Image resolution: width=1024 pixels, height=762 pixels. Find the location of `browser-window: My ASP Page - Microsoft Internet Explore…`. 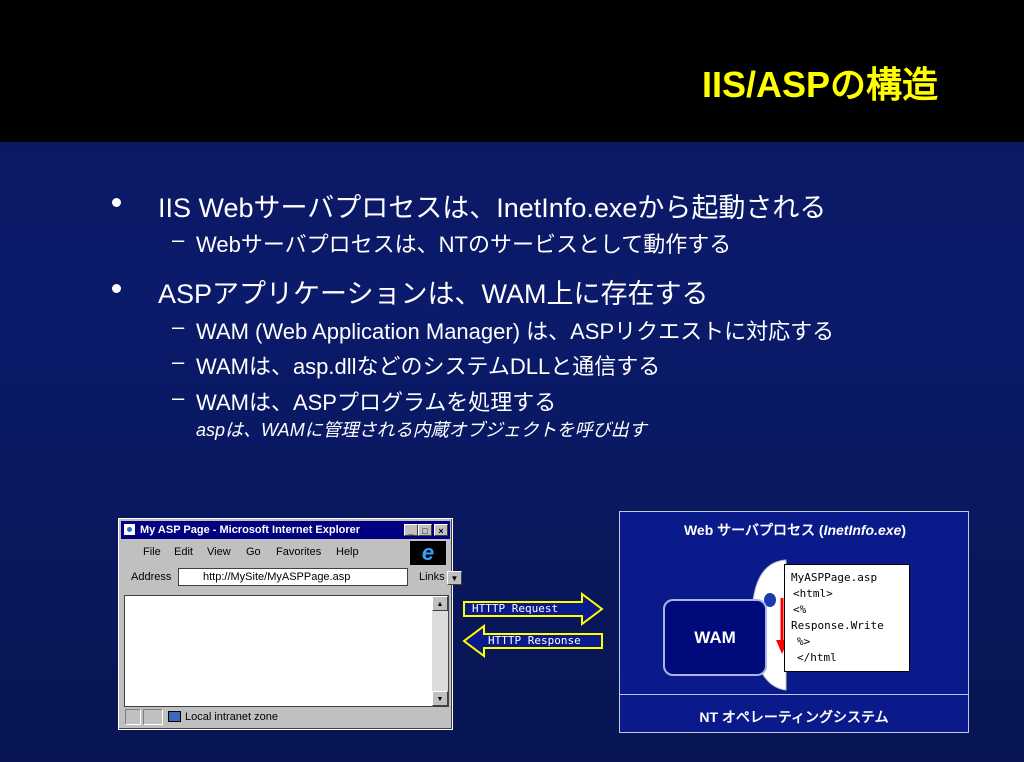

browser-window: My ASP Page - Microsoft Internet Explore… is located at coordinates (290, 624).